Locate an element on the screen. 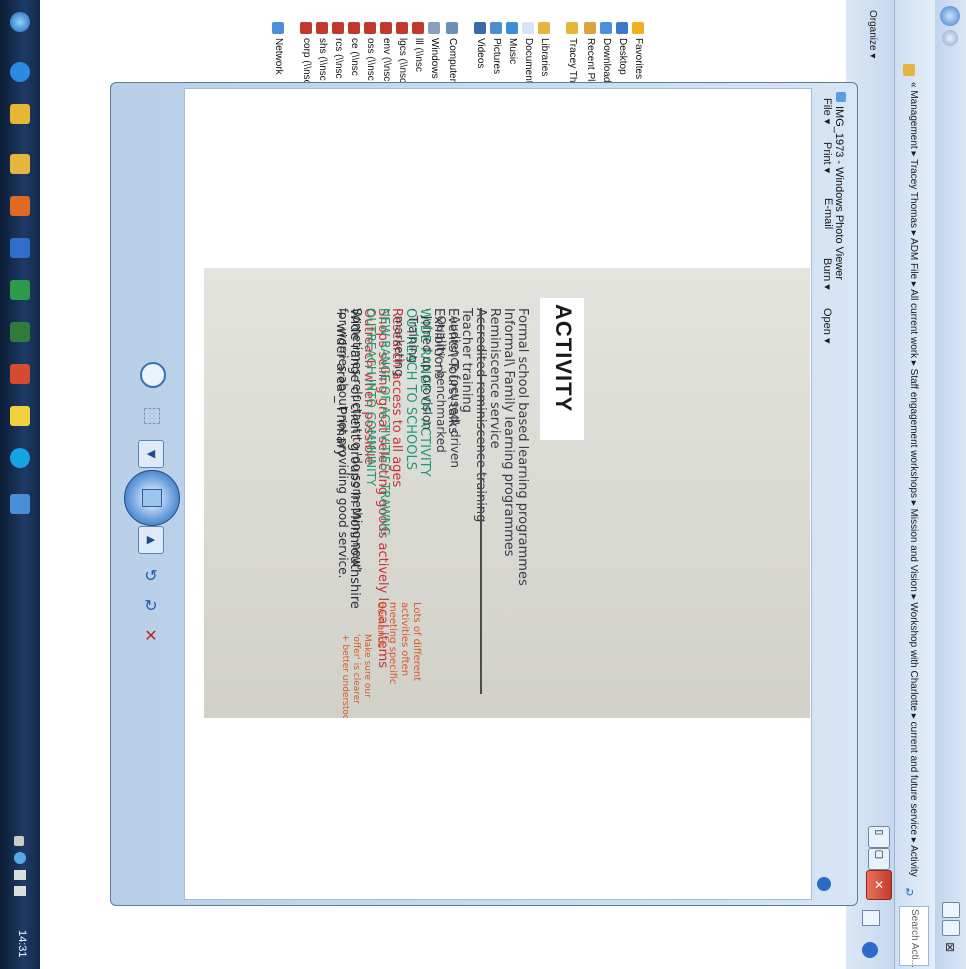  photo-line: Reminiscence service is located at coordinates (494, 378).